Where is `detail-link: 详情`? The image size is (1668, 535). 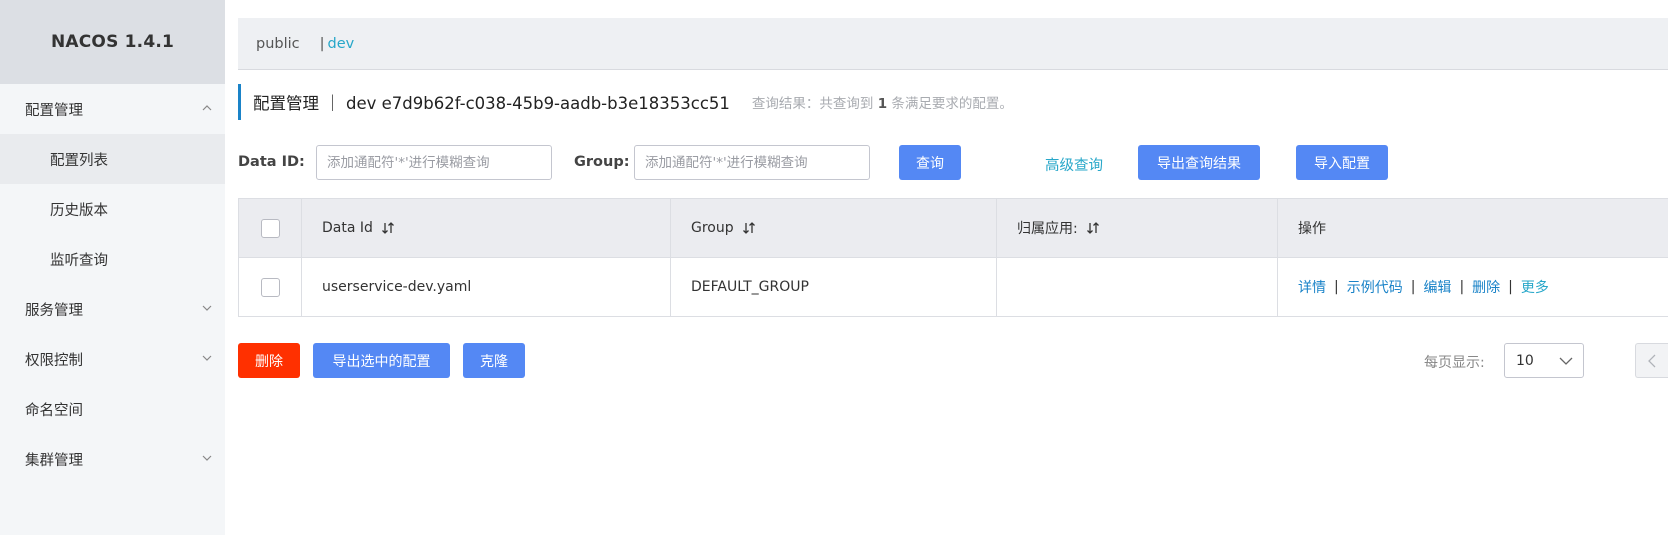 detail-link: 详情 is located at coordinates (1312, 287).